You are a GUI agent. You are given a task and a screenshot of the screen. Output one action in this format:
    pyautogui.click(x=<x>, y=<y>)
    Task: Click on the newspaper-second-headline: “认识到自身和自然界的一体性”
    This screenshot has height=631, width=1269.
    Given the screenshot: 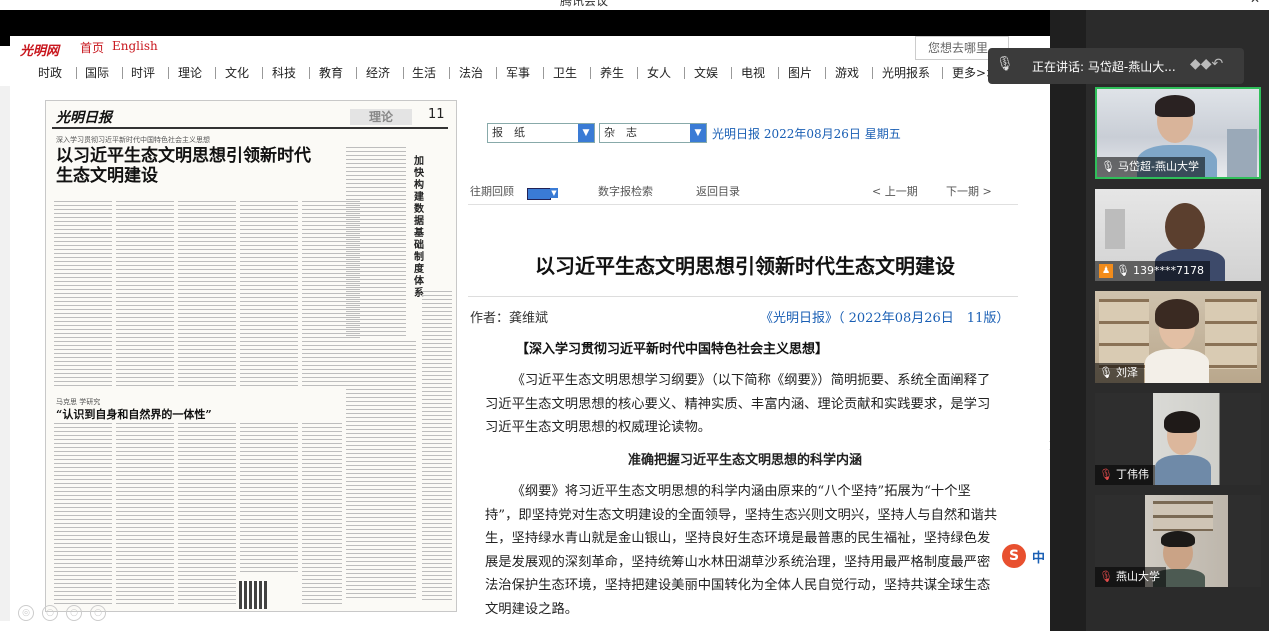 What is the action you would take?
    pyautogui.click(x=134, y=414)
    